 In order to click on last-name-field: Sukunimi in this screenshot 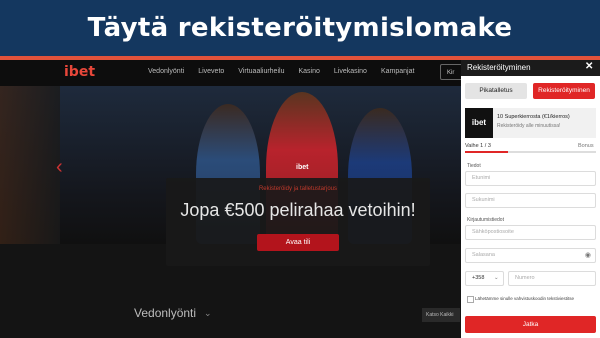, I will do `click(530, 200)`.